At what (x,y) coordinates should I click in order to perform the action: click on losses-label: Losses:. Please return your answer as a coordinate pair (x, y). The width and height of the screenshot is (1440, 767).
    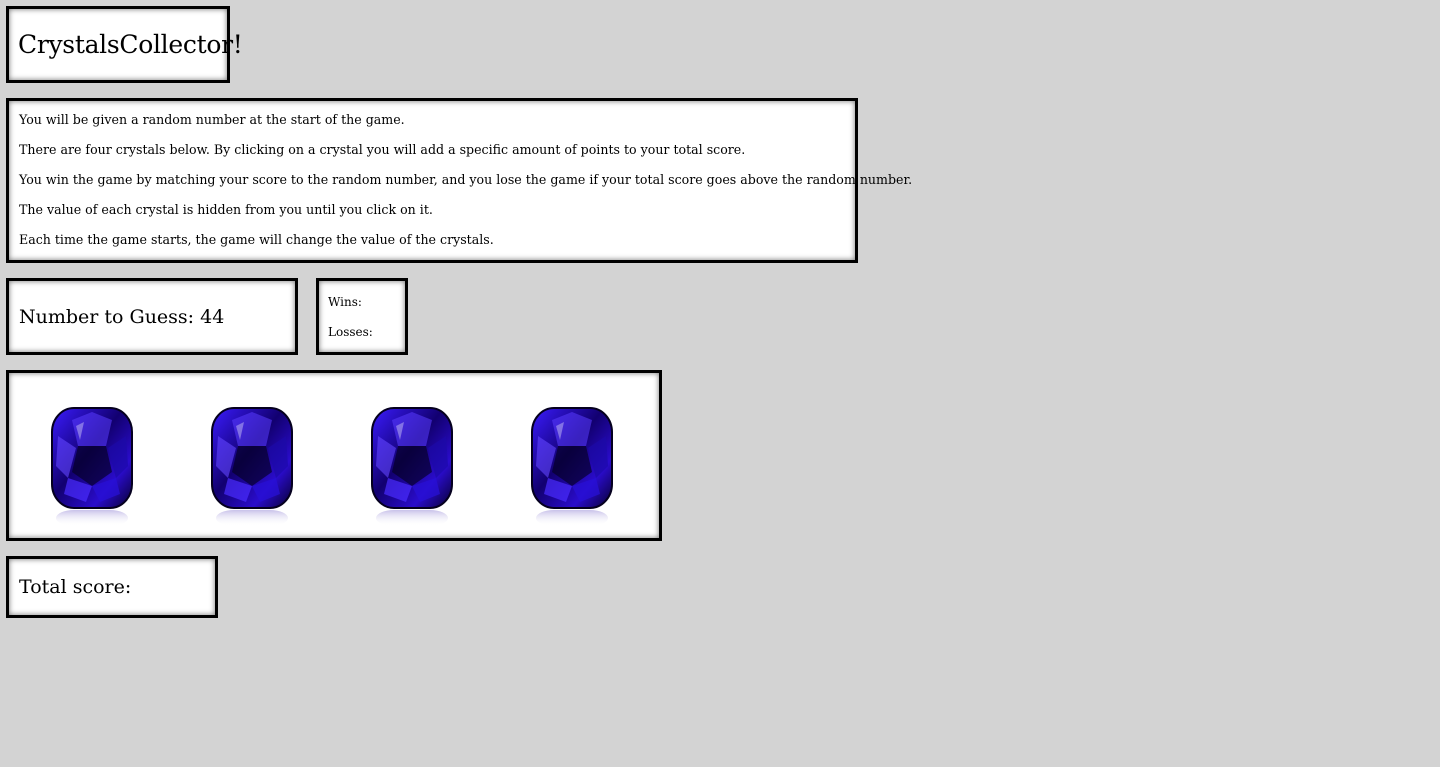
    Looking at the image, I should click on (350, 332).